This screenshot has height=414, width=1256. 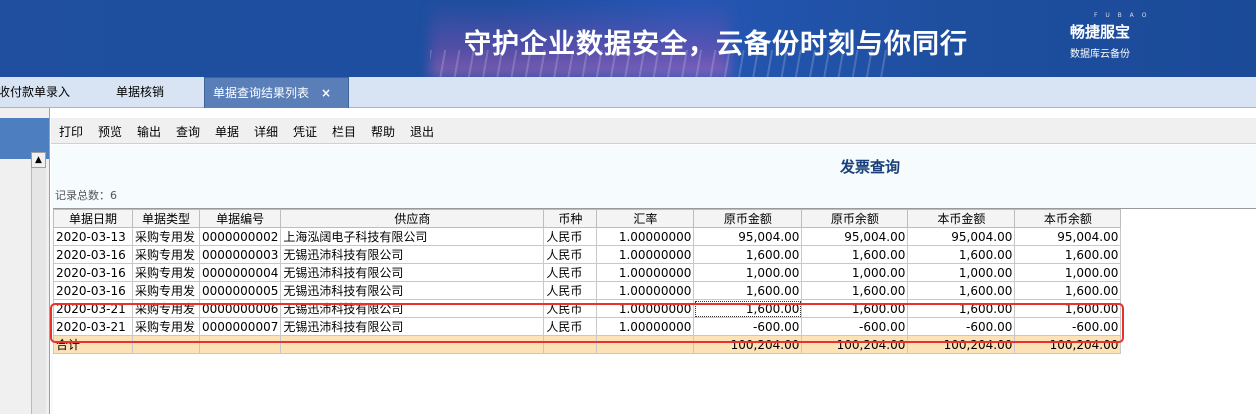 I want to click on cell-supplier: 上海泓阔电子科技有限公司, so click(x=412, y=236).